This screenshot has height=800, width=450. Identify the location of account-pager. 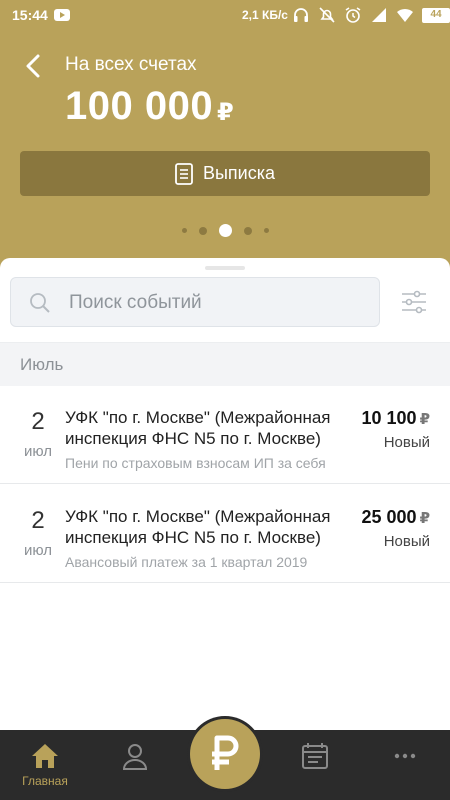
(225, 230).